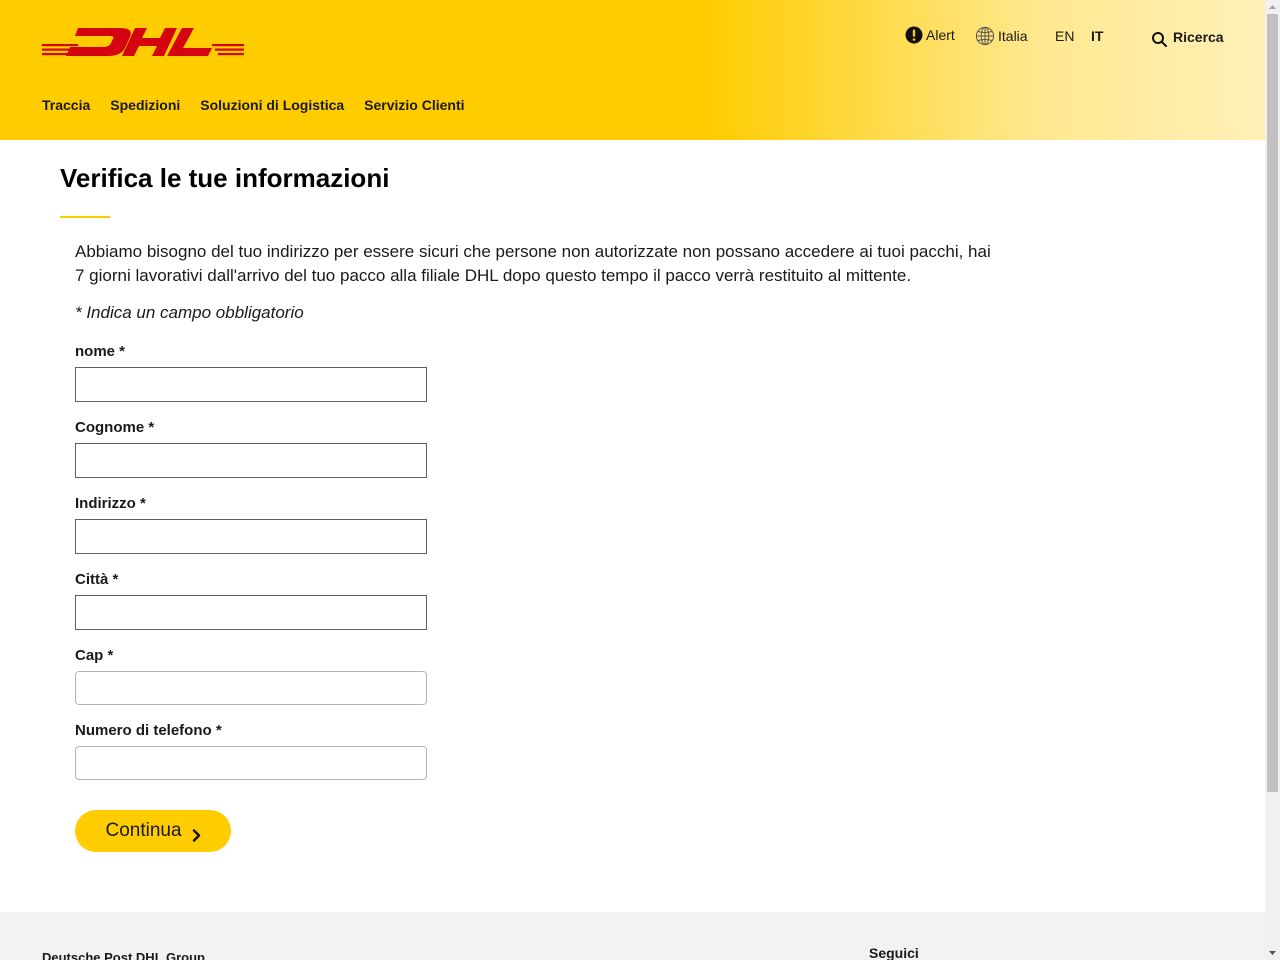 This screenshot has height=965, width=1280. I want to click on globe-icon, so click(985, 36).